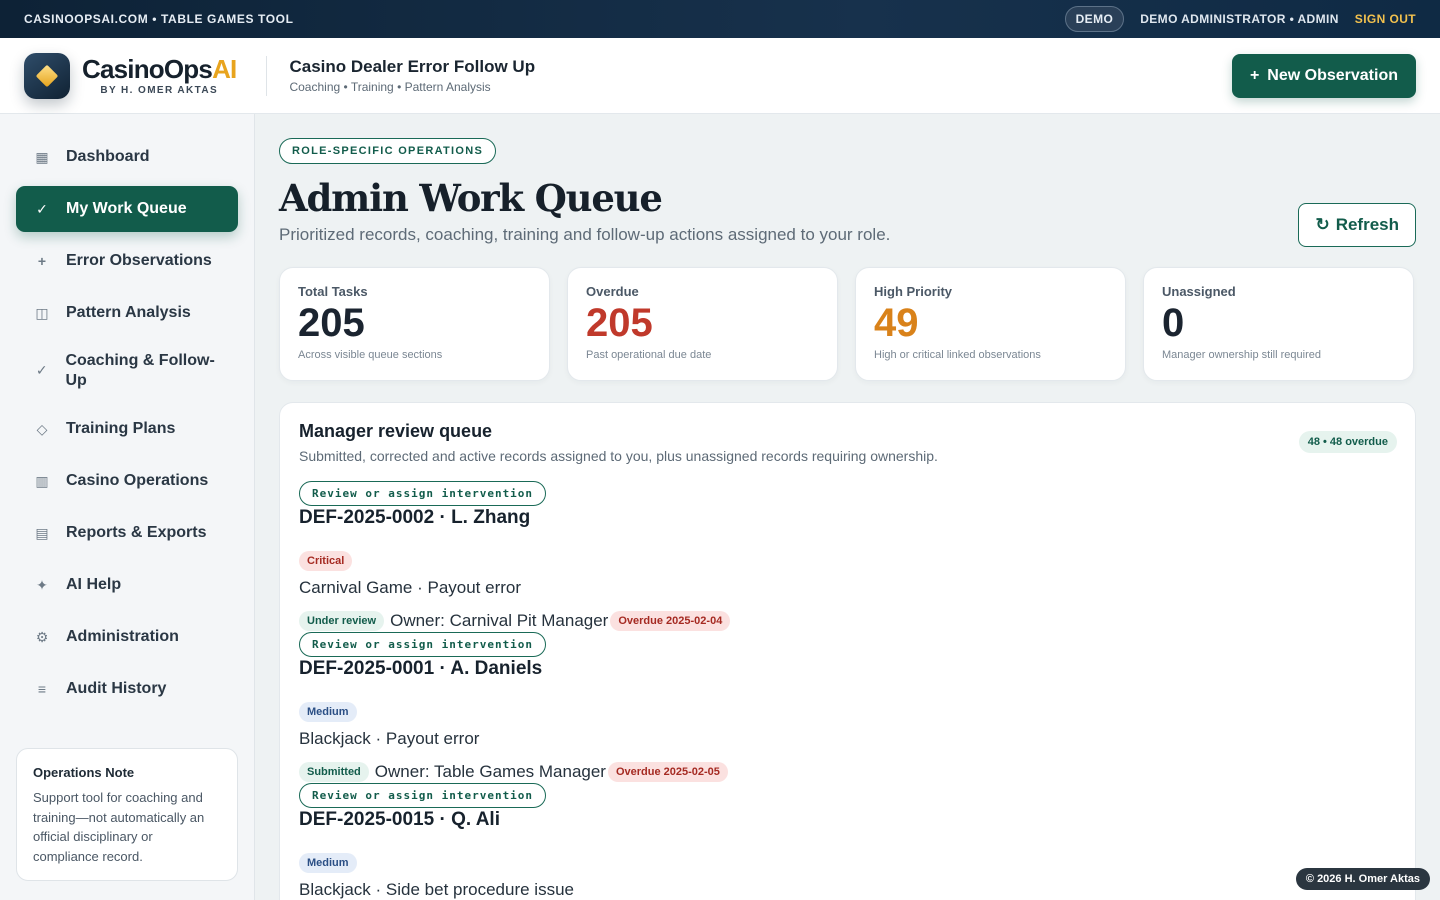 This screenshot has width=1440, height=900. I want to click on role-eyebrow-badge: ROLE-SPECIFIC OPERATIONS, so click(388, 151).